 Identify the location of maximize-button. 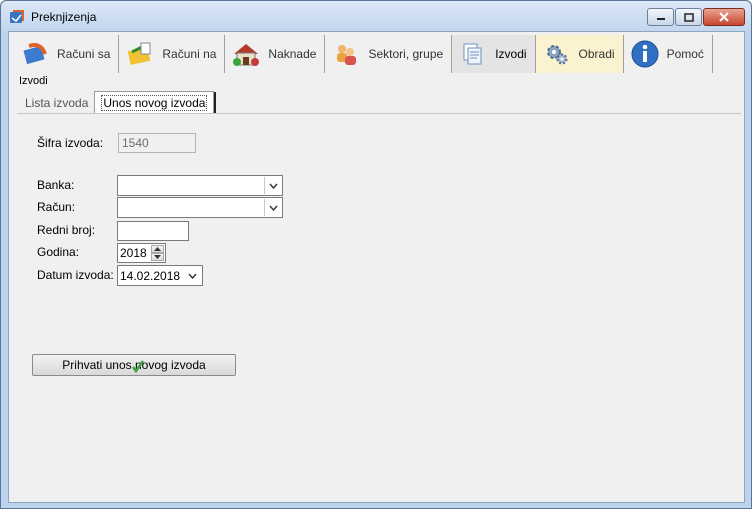
(688, 17).